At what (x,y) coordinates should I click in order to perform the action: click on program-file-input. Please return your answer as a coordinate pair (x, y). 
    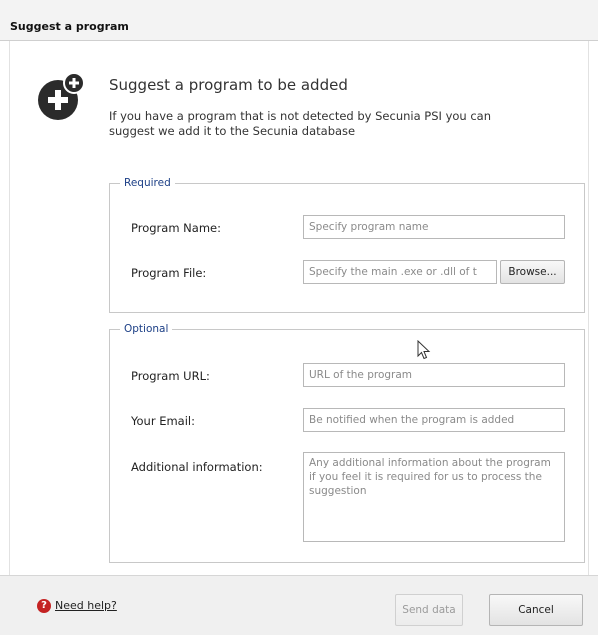
    Looking at the image, I should click on (400, 272).